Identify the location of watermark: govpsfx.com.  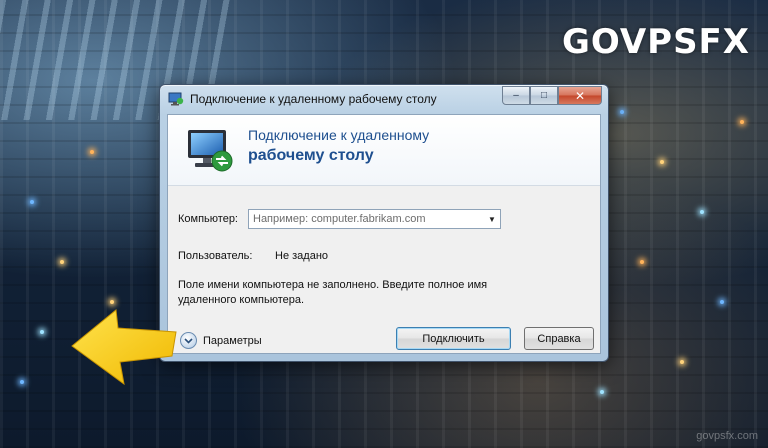
(727, 436).